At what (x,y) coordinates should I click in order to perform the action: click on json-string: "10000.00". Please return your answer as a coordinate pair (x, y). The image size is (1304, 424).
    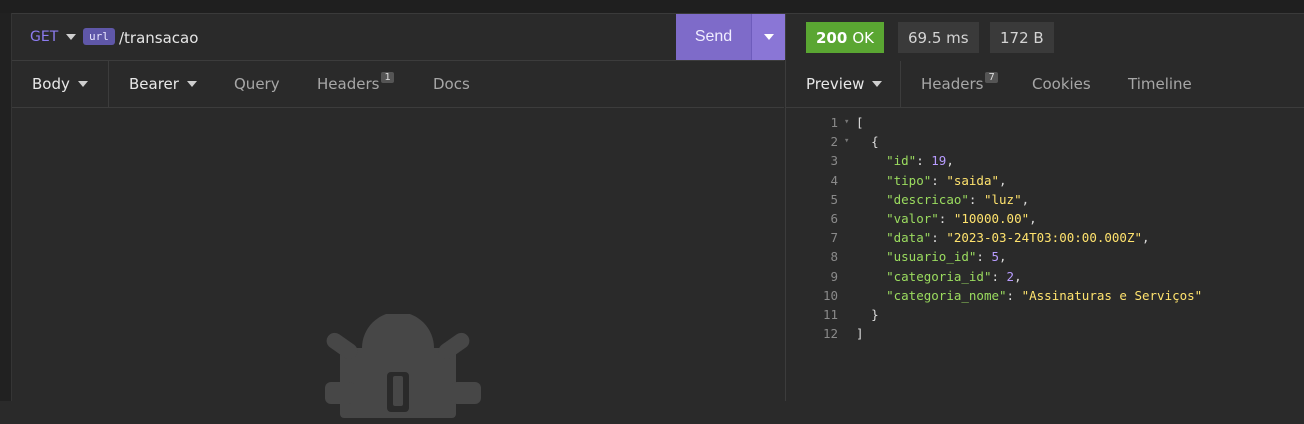
    Looking at the image, I should click on (991, 218).